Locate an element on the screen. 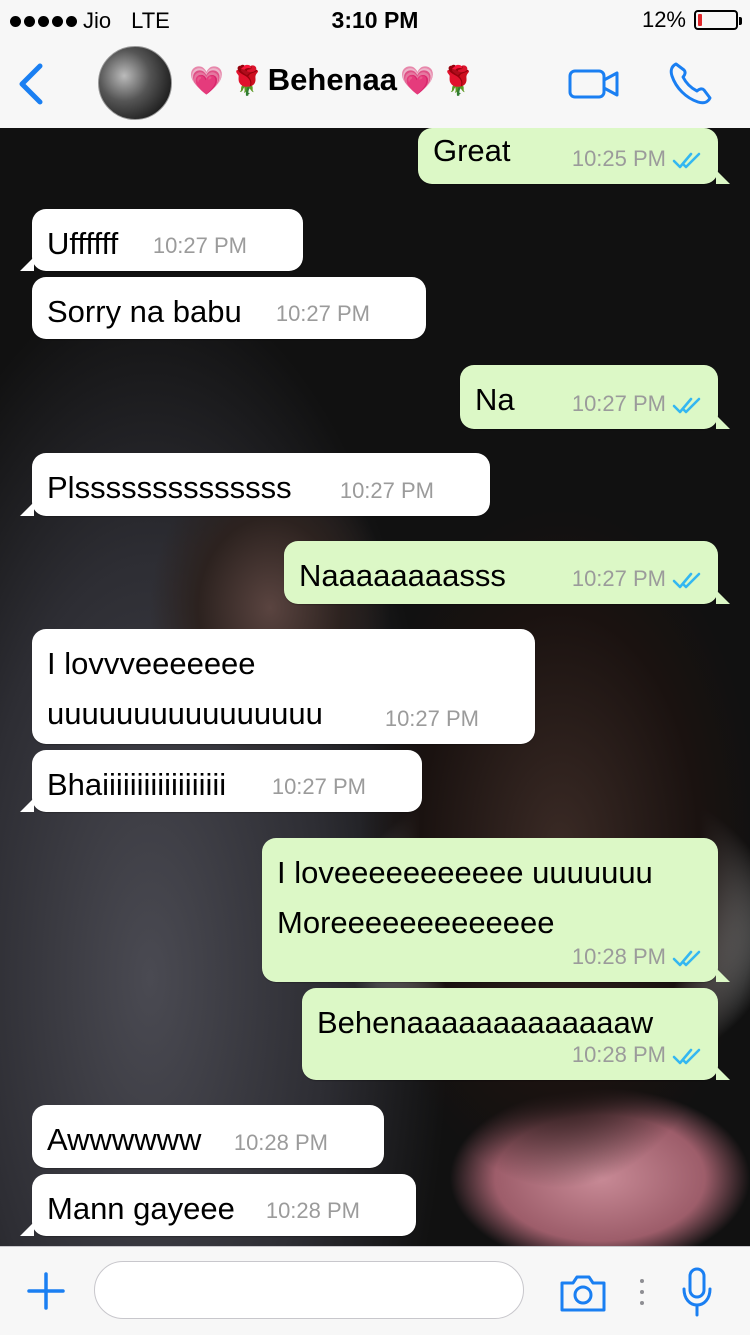 The image size is (750, 1335). video-camera-icon is located at coordinates (594, 84).